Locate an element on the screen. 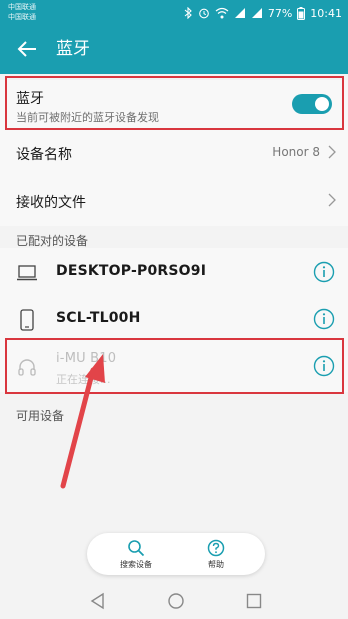 This screenshot has height=619, width=348. received-files-row: 接收的文件 is located at coordinates (174, 202).